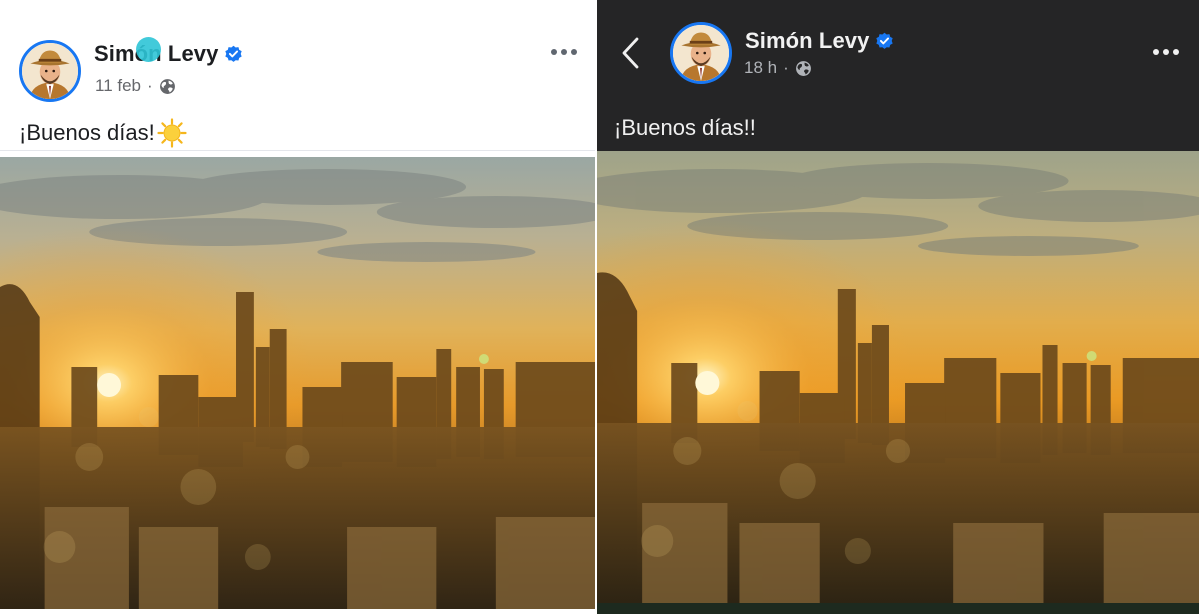 The image size is (1199, 614). I want to click on post-text-content: ¡Buenos días!, so click(87, 132).